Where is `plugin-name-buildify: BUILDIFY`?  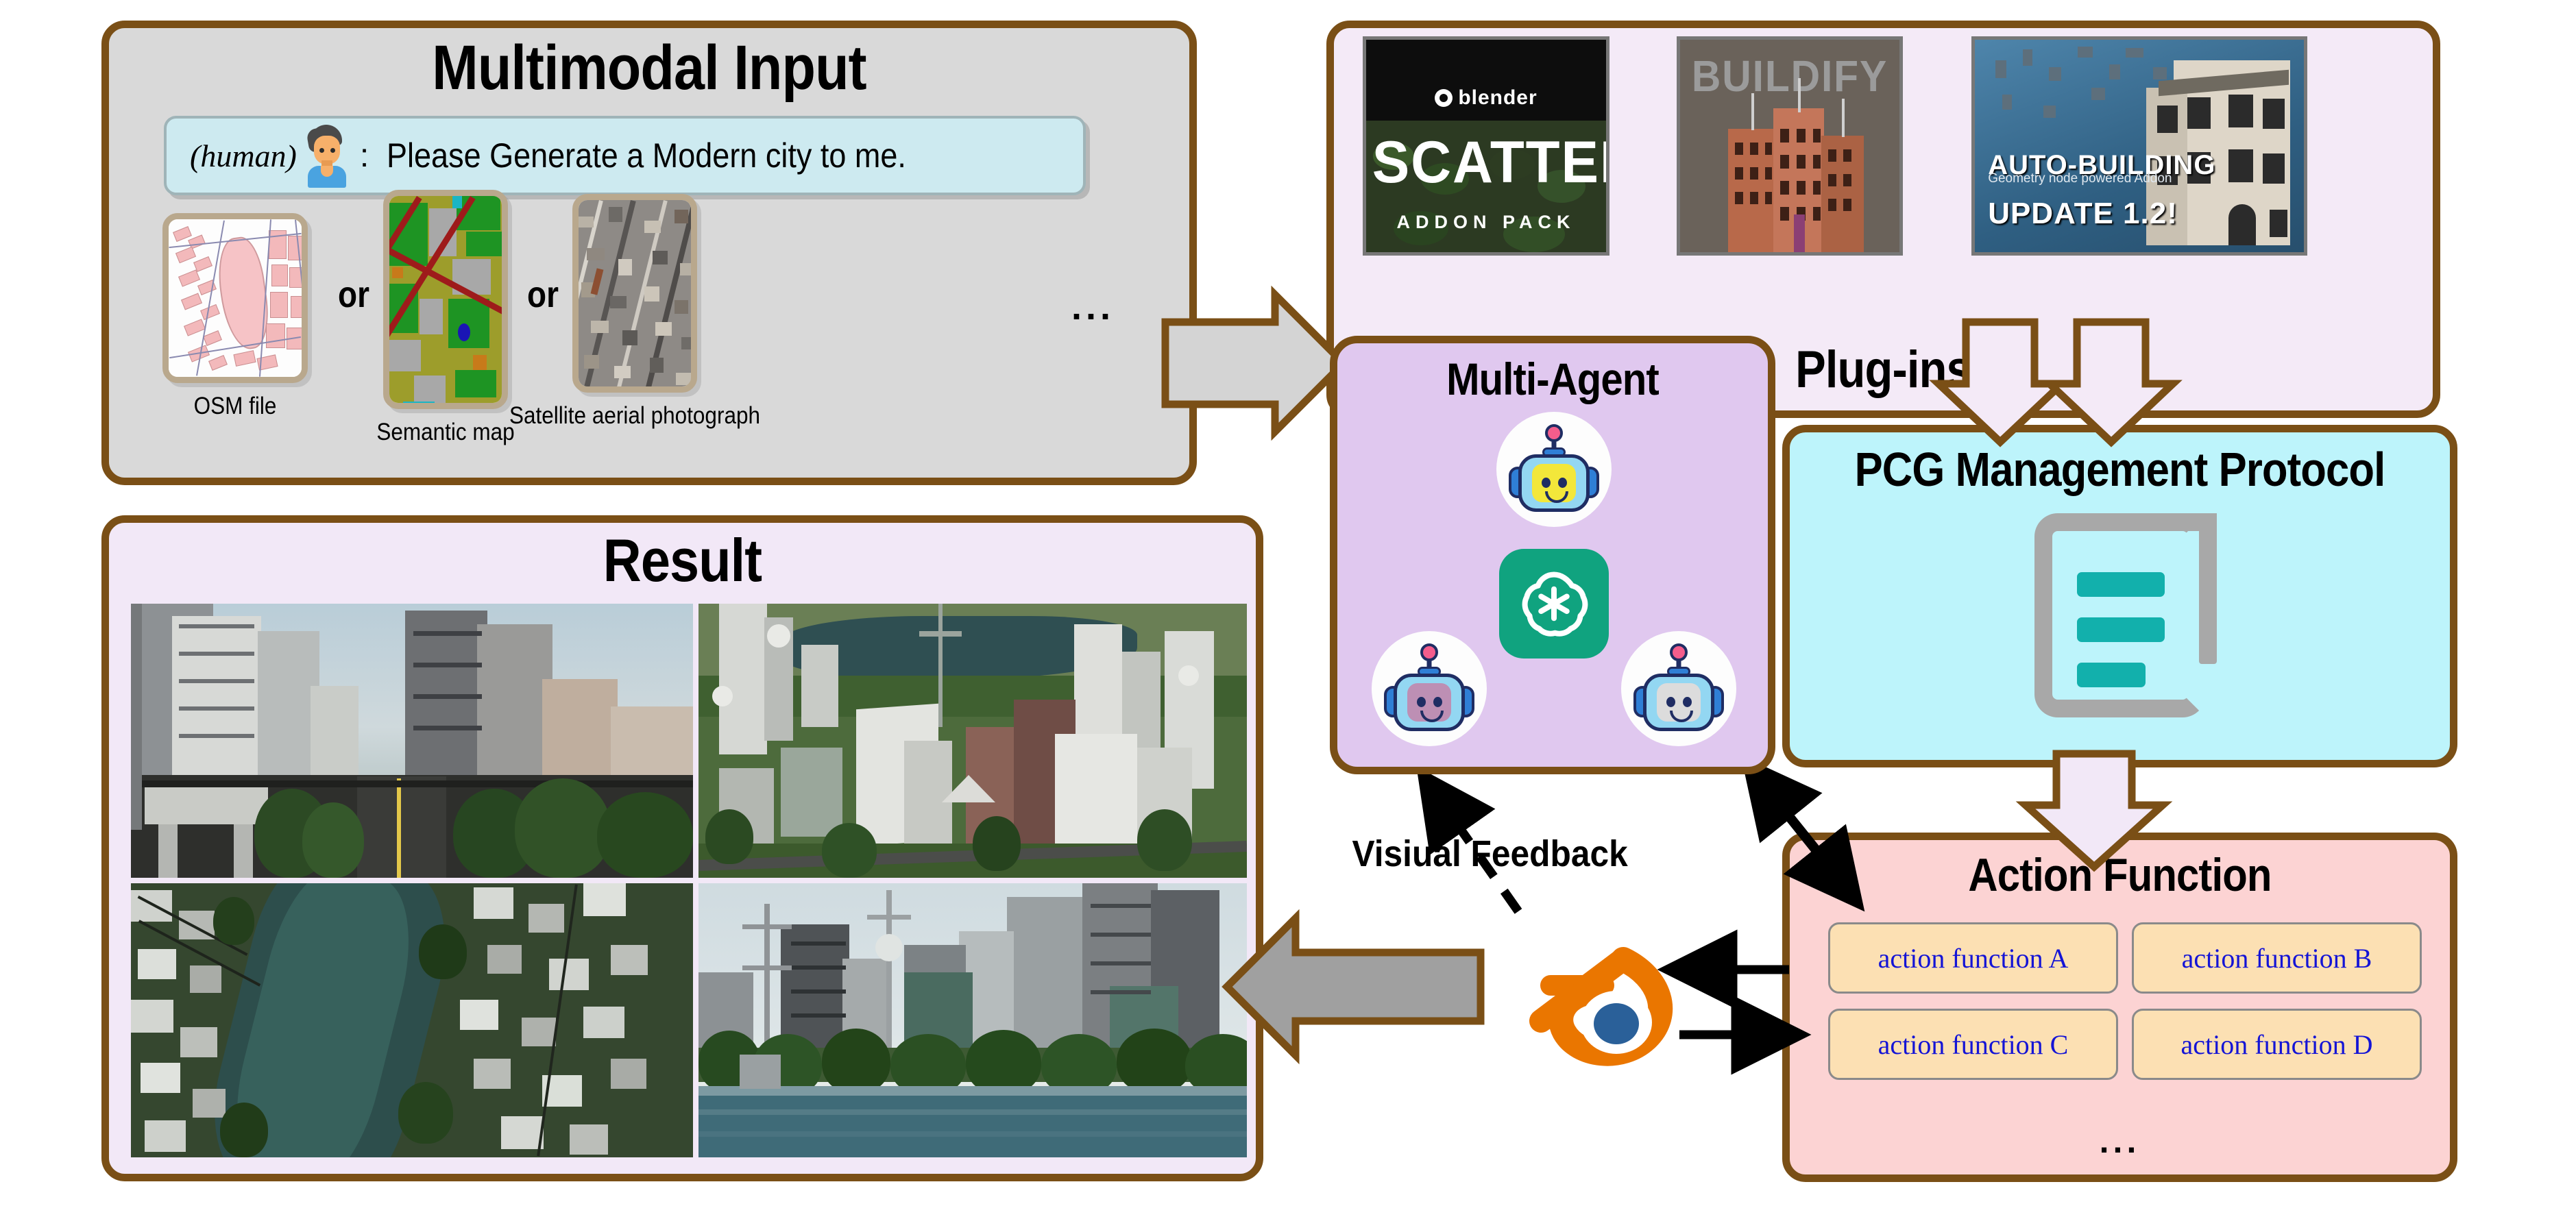 plugin-name-buildify: BUILDIFY is located at coordinates (1789, 76).